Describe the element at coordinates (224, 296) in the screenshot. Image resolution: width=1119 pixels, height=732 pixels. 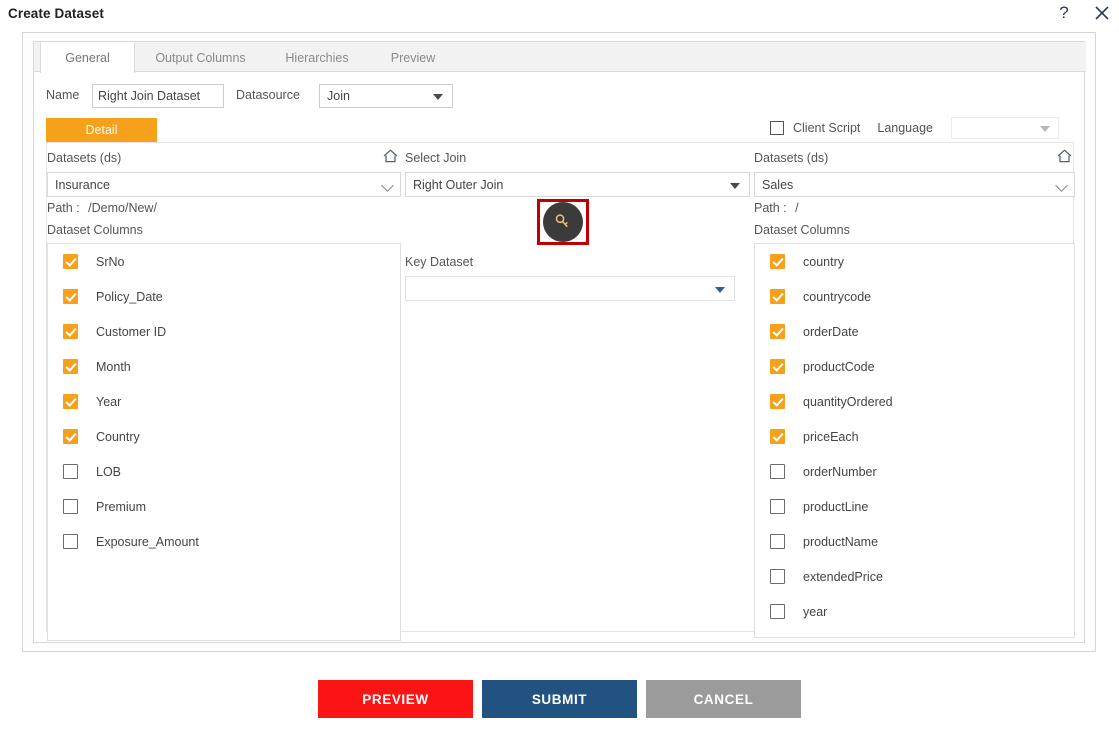
I see `column-list-item: Policy_Date` at that location.